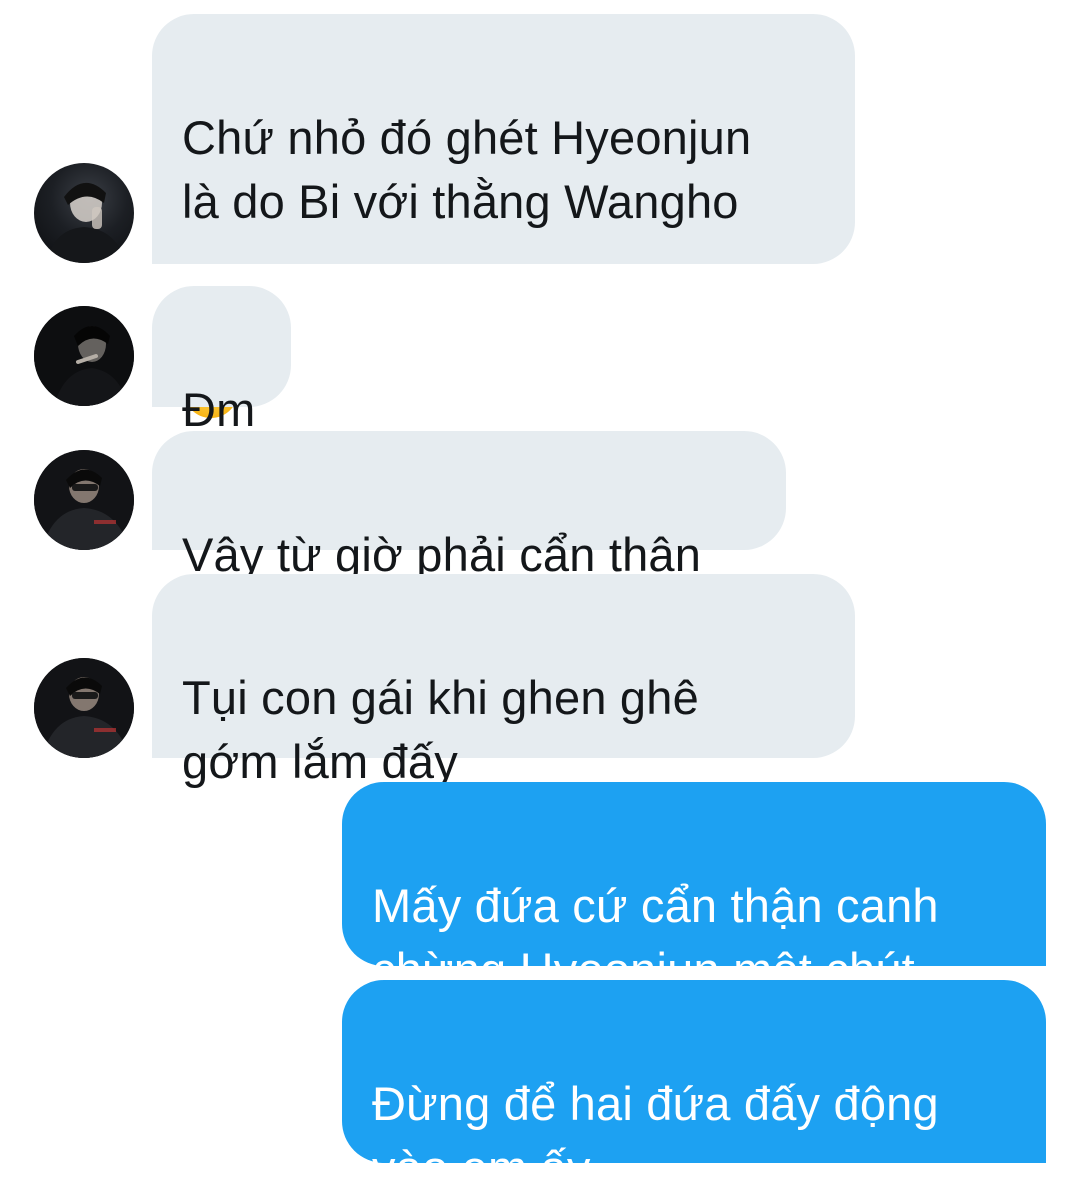  Describe the element at coordinates (219, 409) in the screenshot. I see `message-text: Đm` at that location.